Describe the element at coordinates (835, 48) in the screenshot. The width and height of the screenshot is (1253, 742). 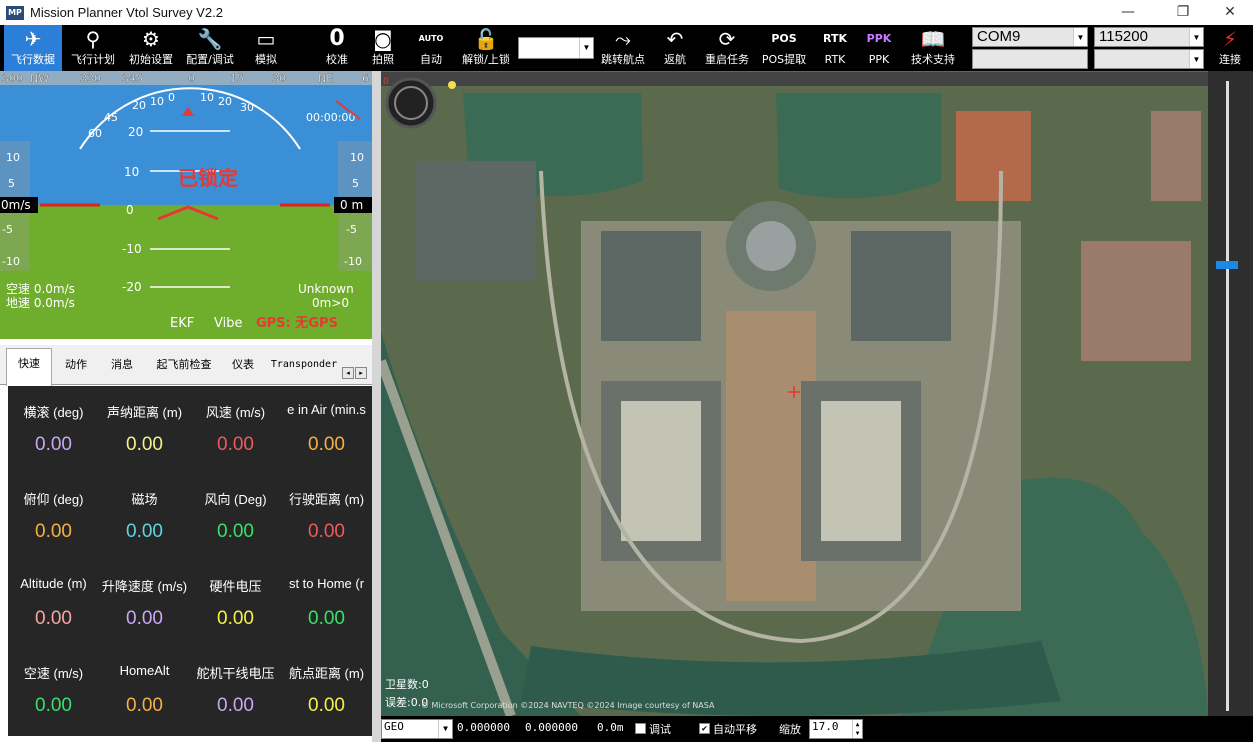
I see `rtk-button: RTK RTK` at that location.